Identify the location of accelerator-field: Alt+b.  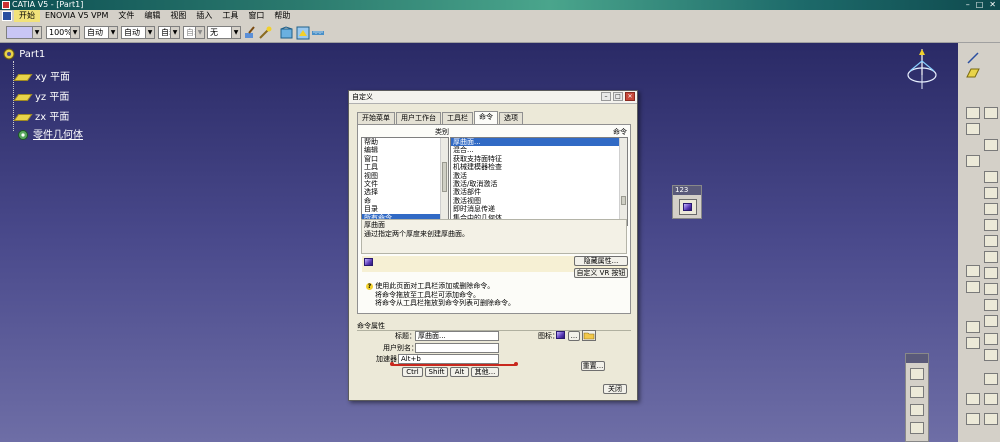
(448, 359).